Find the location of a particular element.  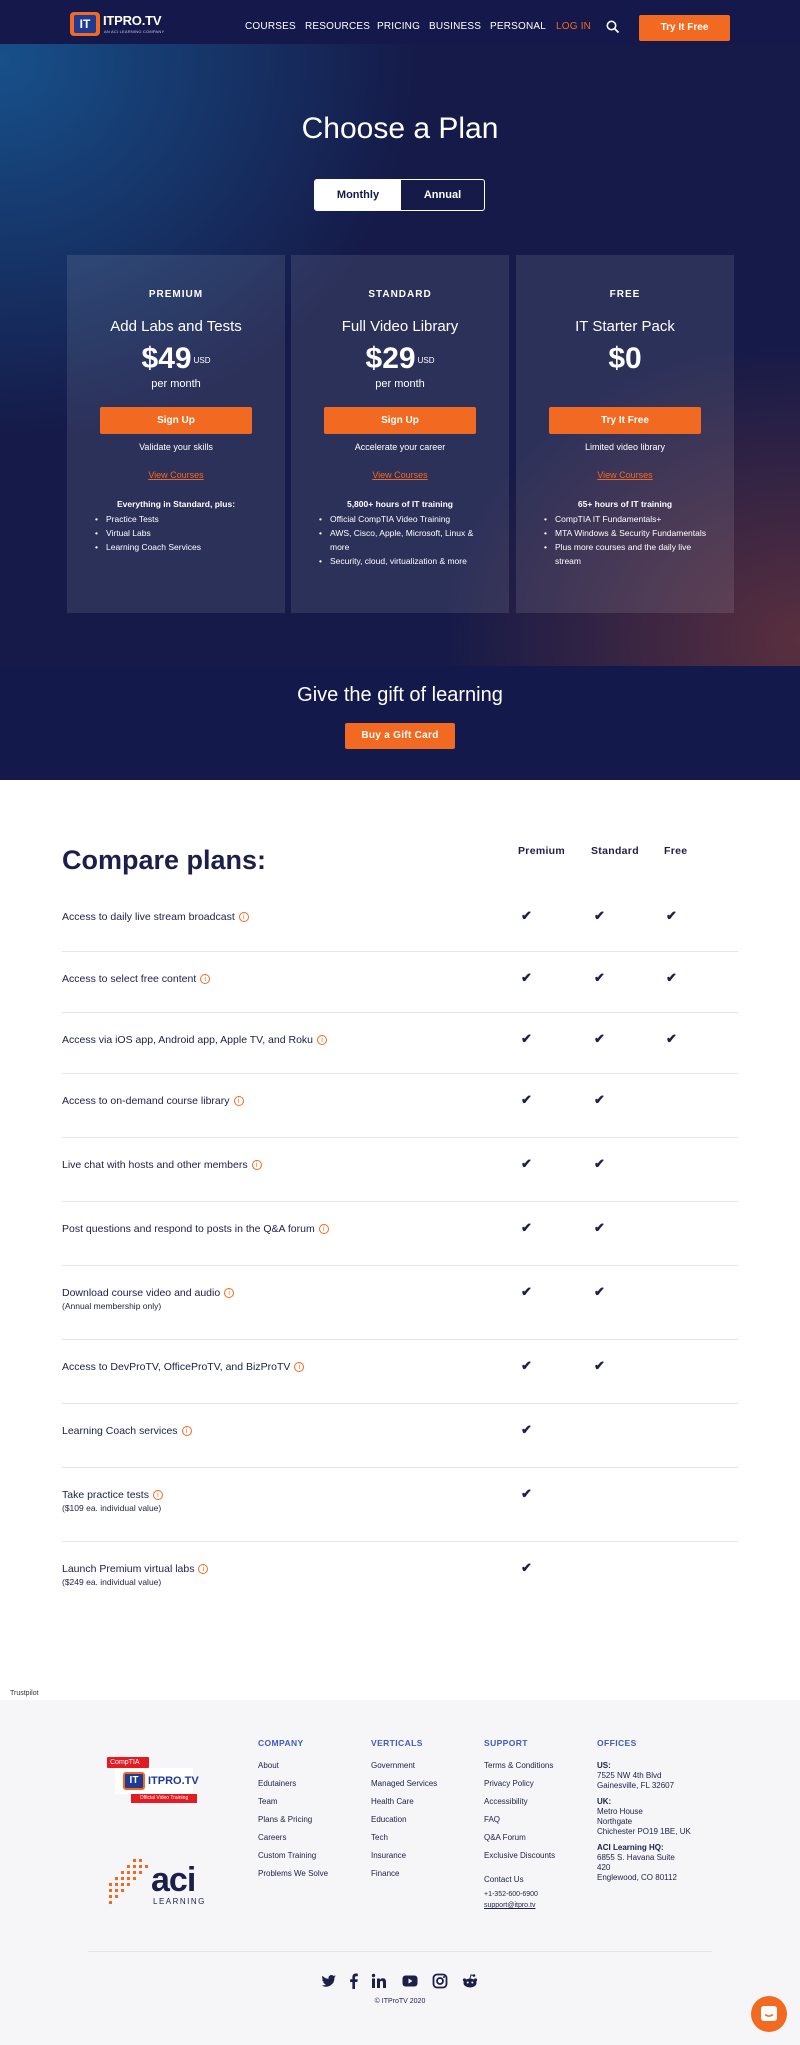

compare-row: Access to on-demand course library i ✔ ✔ is located at coordinates (400, 1106).